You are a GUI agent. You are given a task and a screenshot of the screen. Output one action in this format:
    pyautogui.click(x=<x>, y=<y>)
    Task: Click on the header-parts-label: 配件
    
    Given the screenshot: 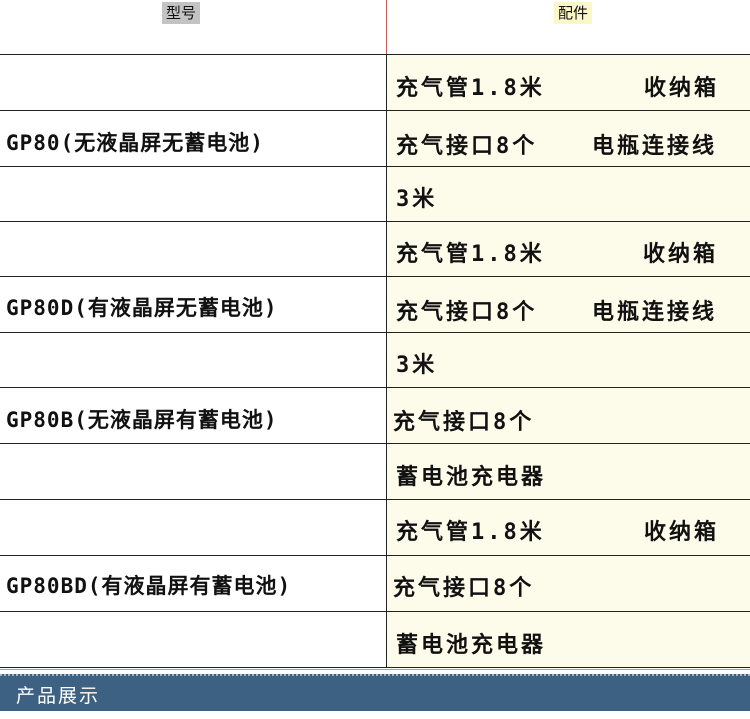 What is the action you would take?
    pyautogui.click(x=573, y=13)
    